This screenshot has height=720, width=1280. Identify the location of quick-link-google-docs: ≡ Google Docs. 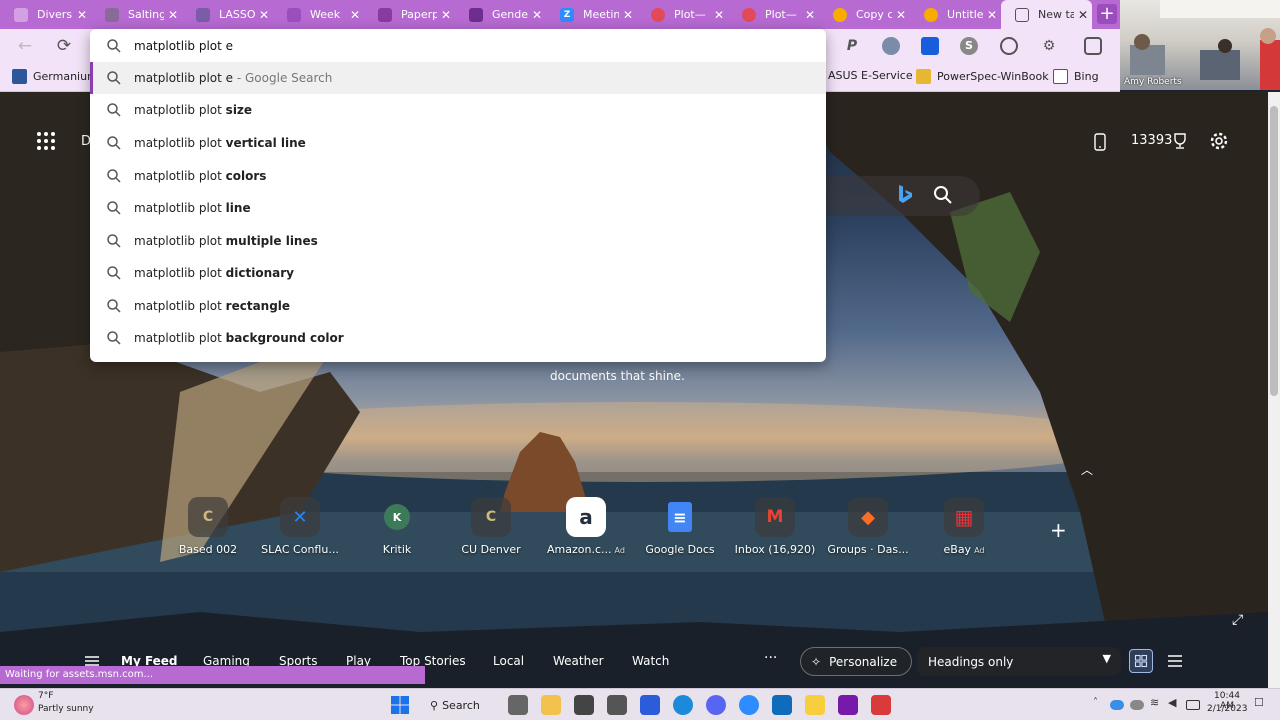
(680, 526).